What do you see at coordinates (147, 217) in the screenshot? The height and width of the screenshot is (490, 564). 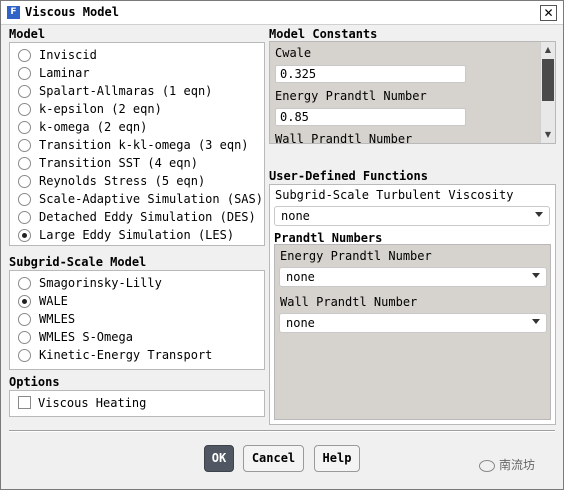 I see `radio-label: Detached Eddy Simulation (DES)` at bounding box center [147, 217].